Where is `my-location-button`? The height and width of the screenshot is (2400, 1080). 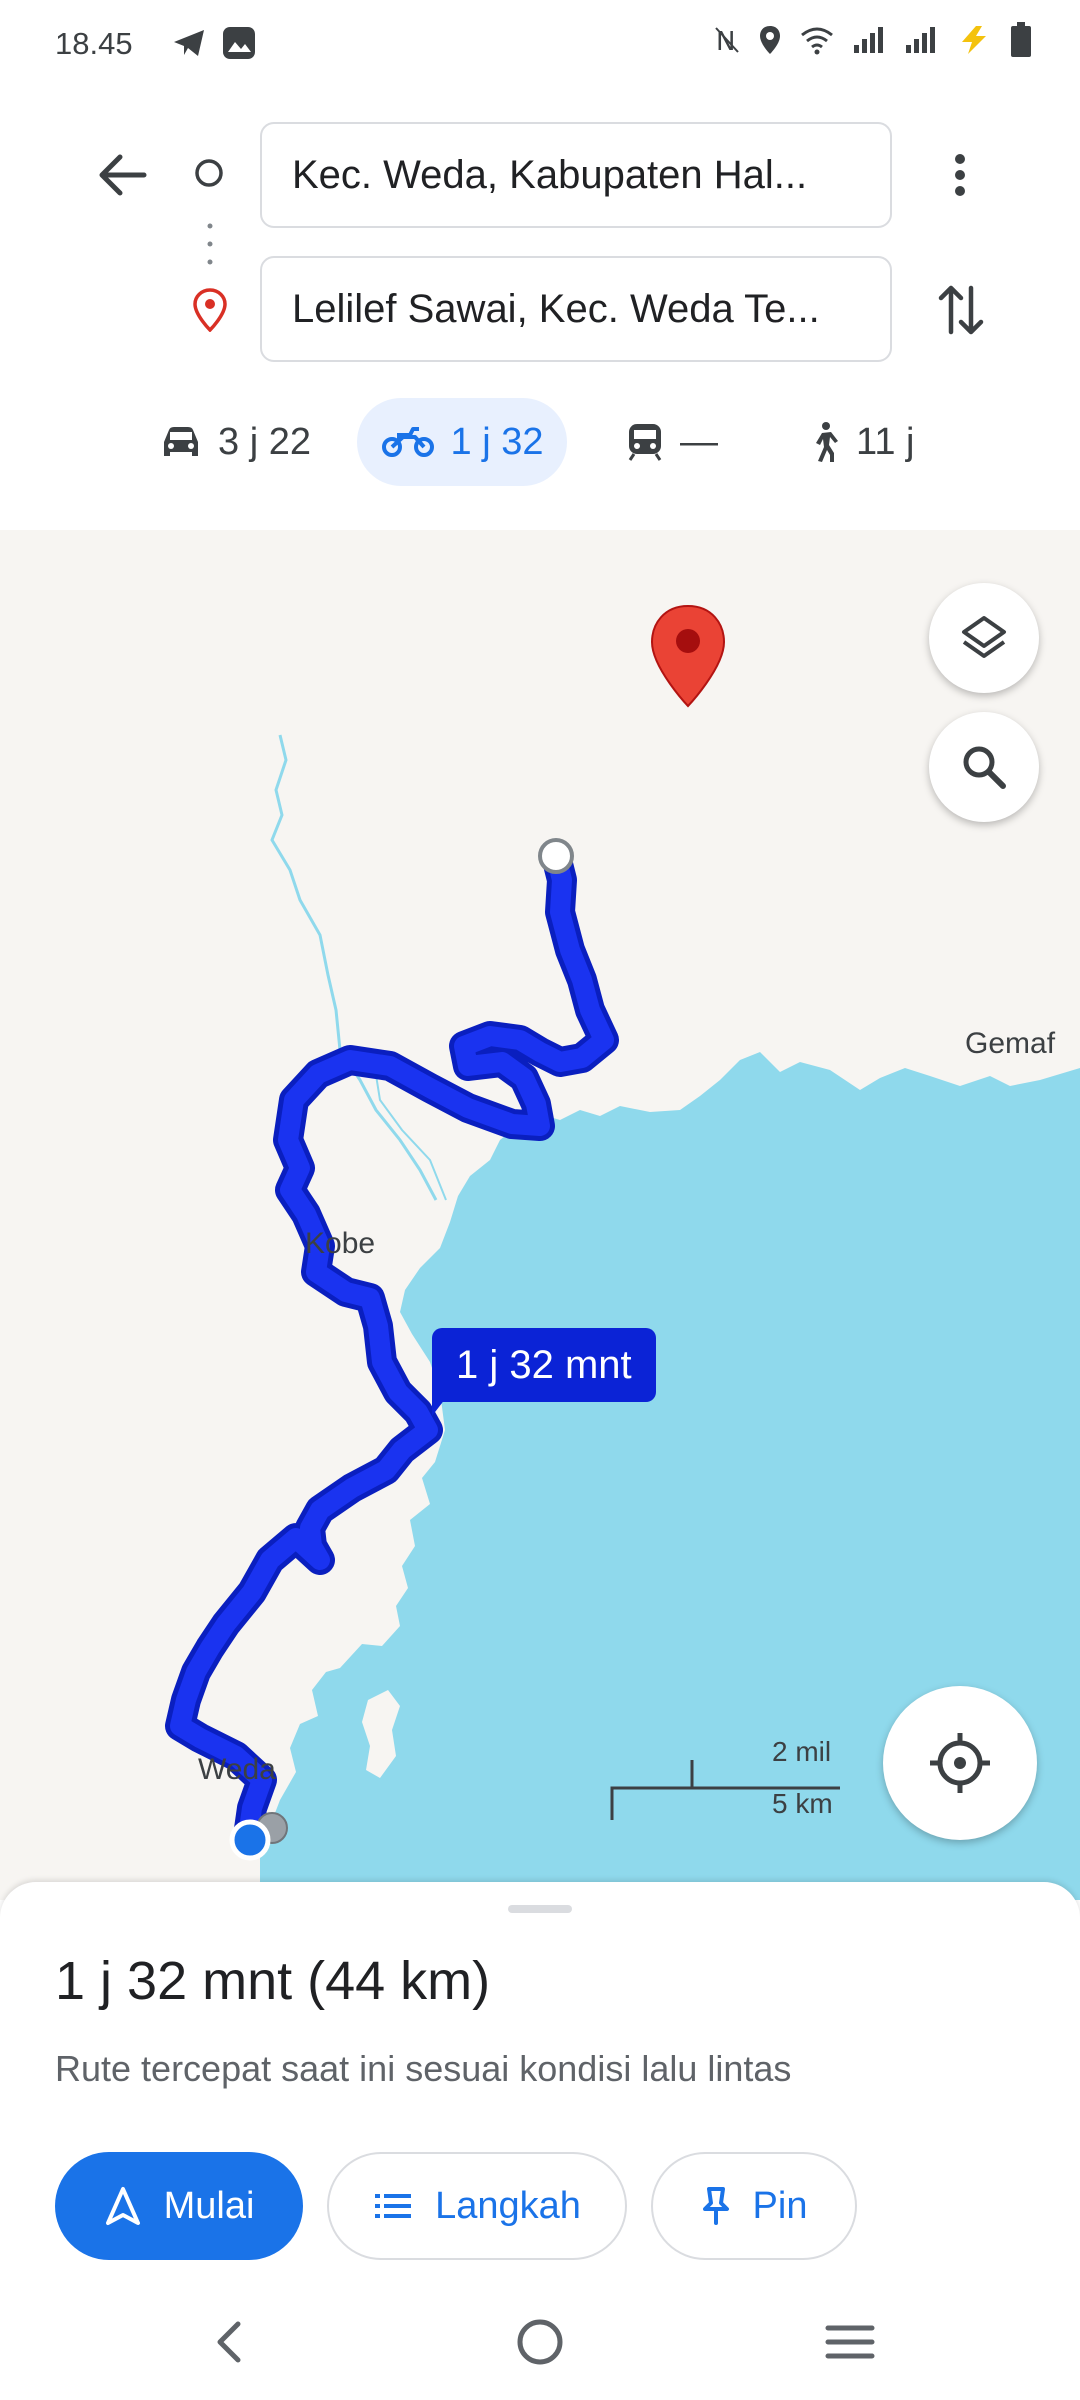 my-location-button is located at coordinates (960, 1763).